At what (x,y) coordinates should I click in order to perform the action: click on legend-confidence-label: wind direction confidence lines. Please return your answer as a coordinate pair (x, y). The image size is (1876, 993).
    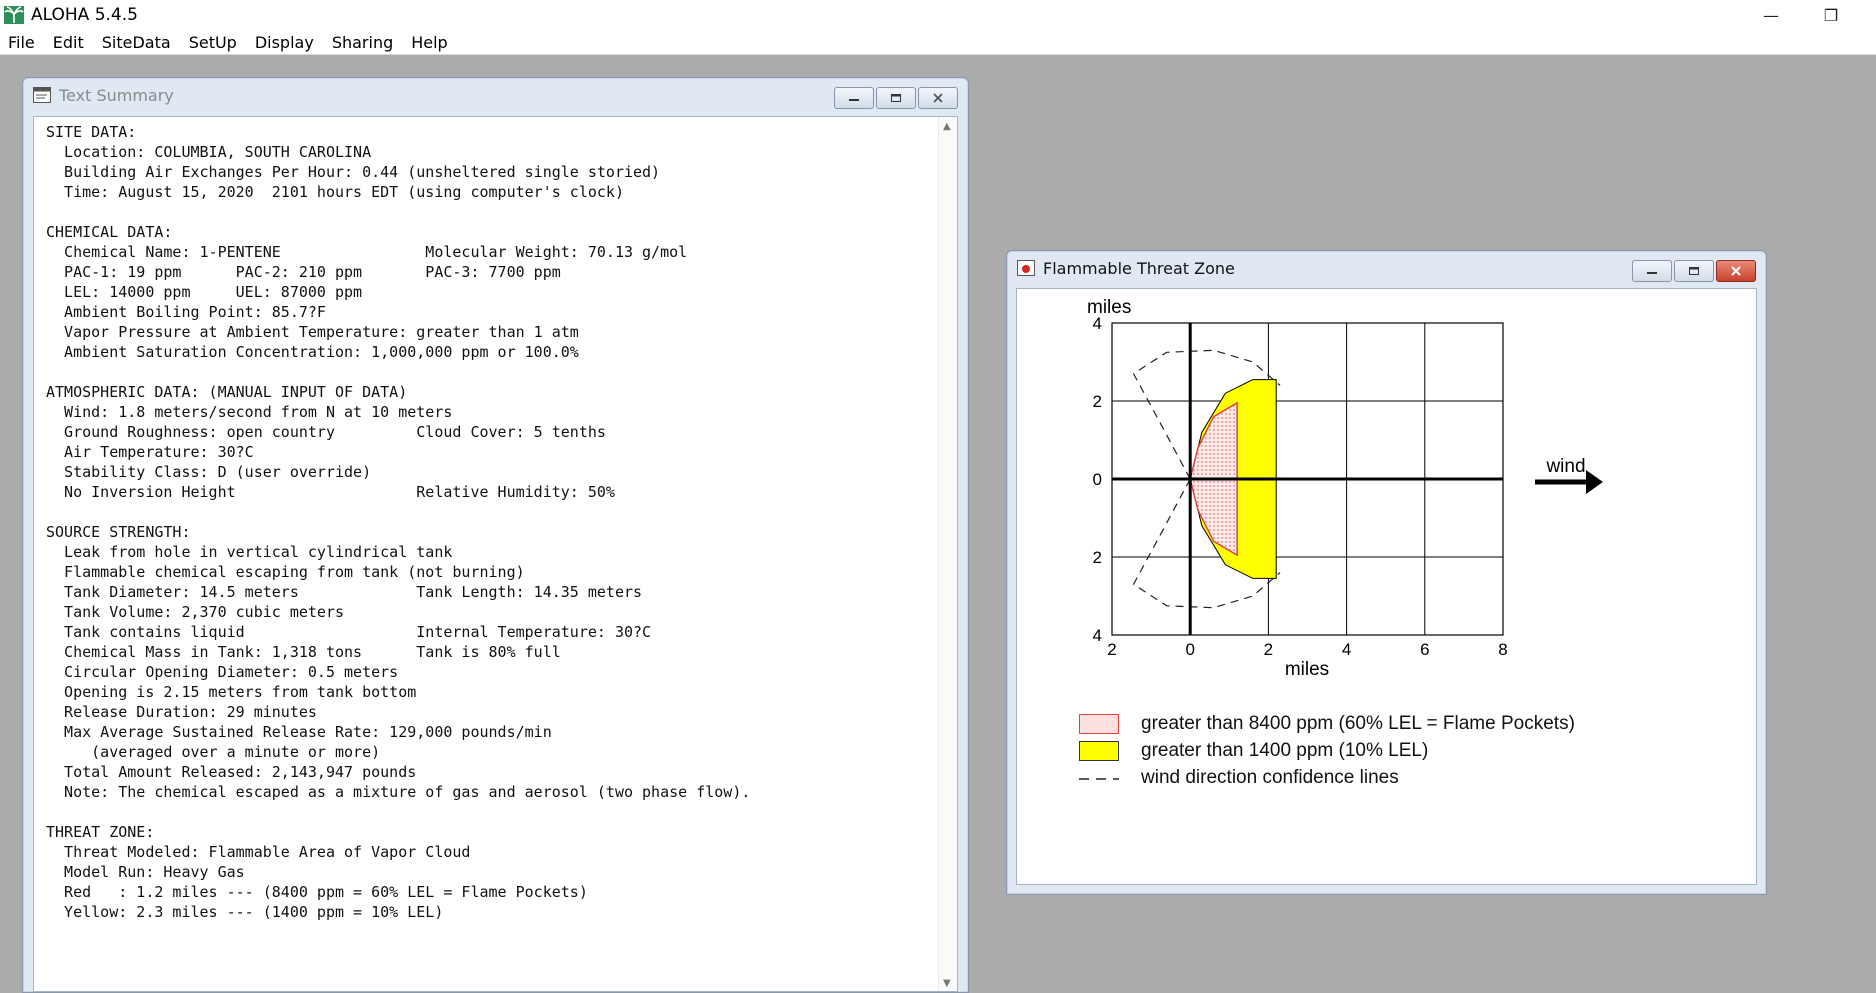
    Looking at the image, I should click on (1270, 777).